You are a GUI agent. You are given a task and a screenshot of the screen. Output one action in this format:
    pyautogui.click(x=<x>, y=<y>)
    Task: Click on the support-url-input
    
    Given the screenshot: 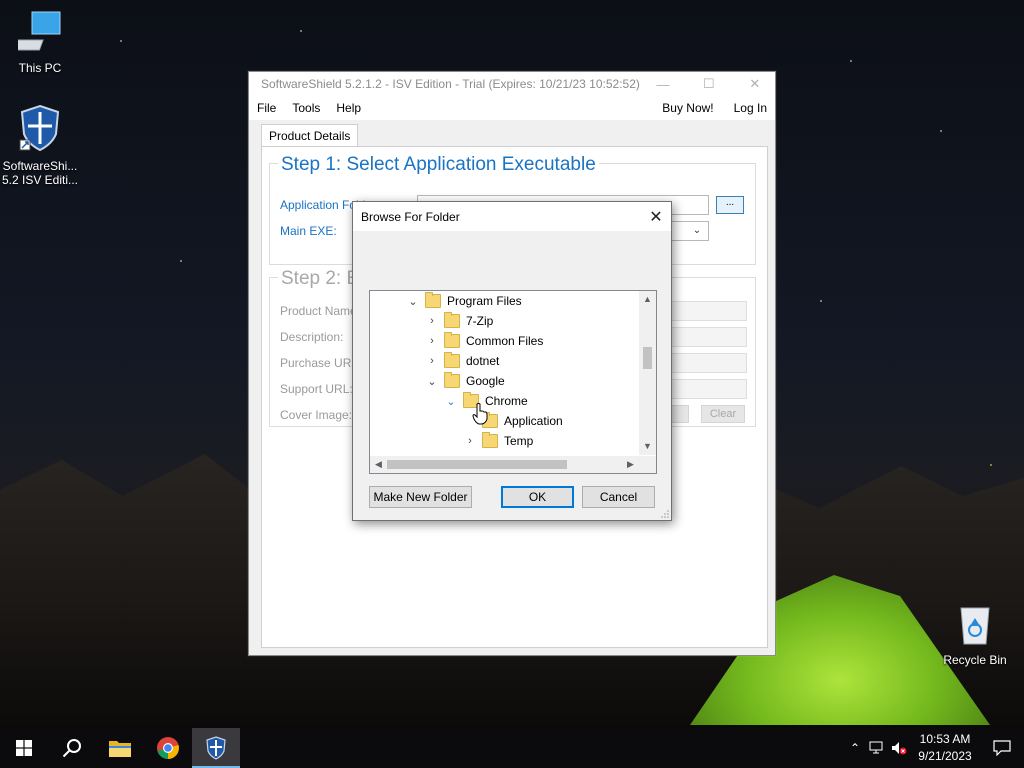 What is the action you would take?
    pyautogui.click(x=706, y=389)
    